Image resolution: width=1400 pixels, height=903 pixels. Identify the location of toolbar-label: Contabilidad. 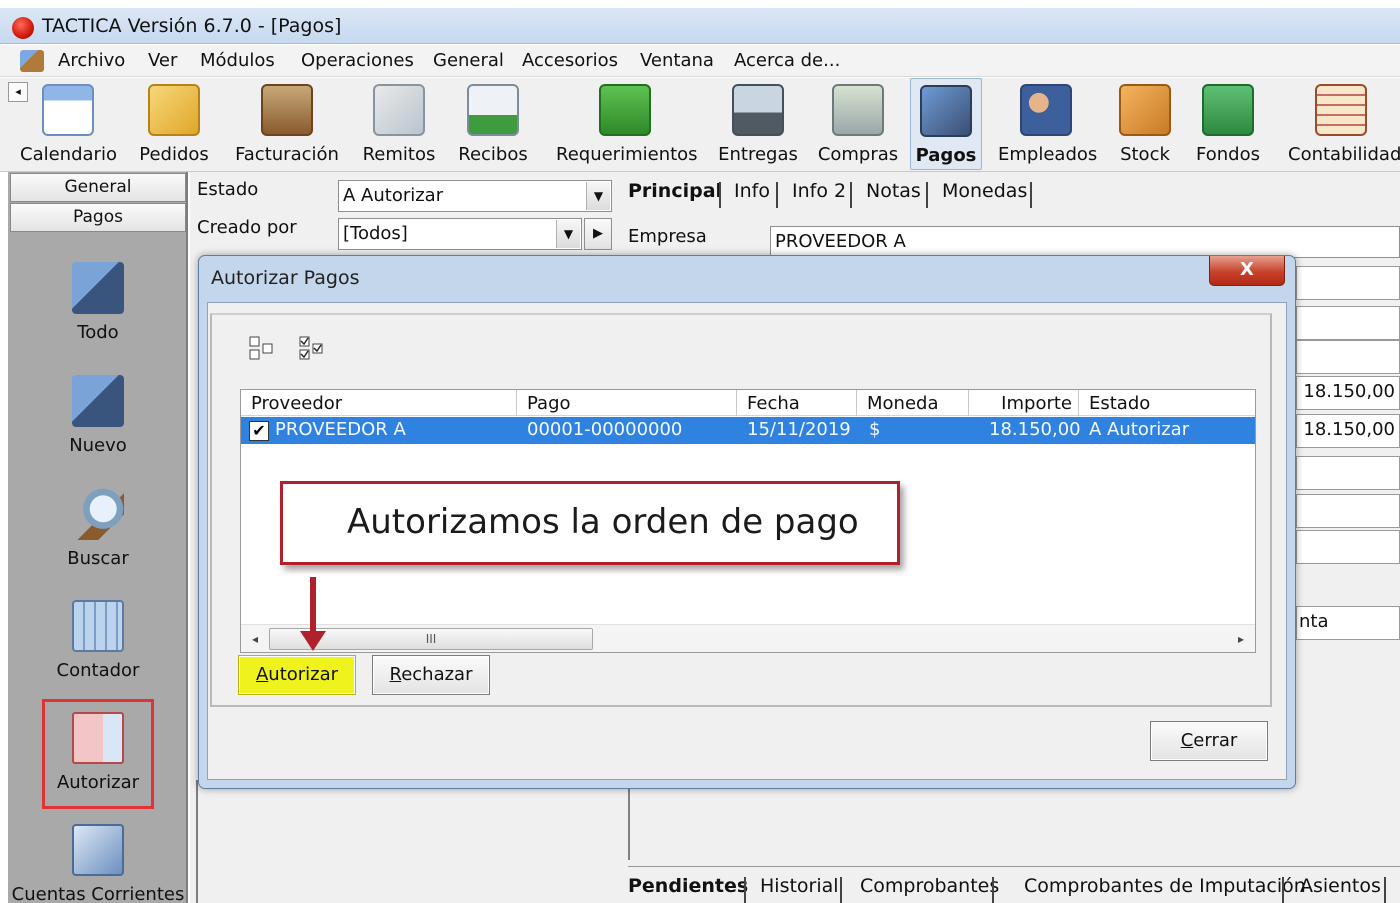
(1344, 154).